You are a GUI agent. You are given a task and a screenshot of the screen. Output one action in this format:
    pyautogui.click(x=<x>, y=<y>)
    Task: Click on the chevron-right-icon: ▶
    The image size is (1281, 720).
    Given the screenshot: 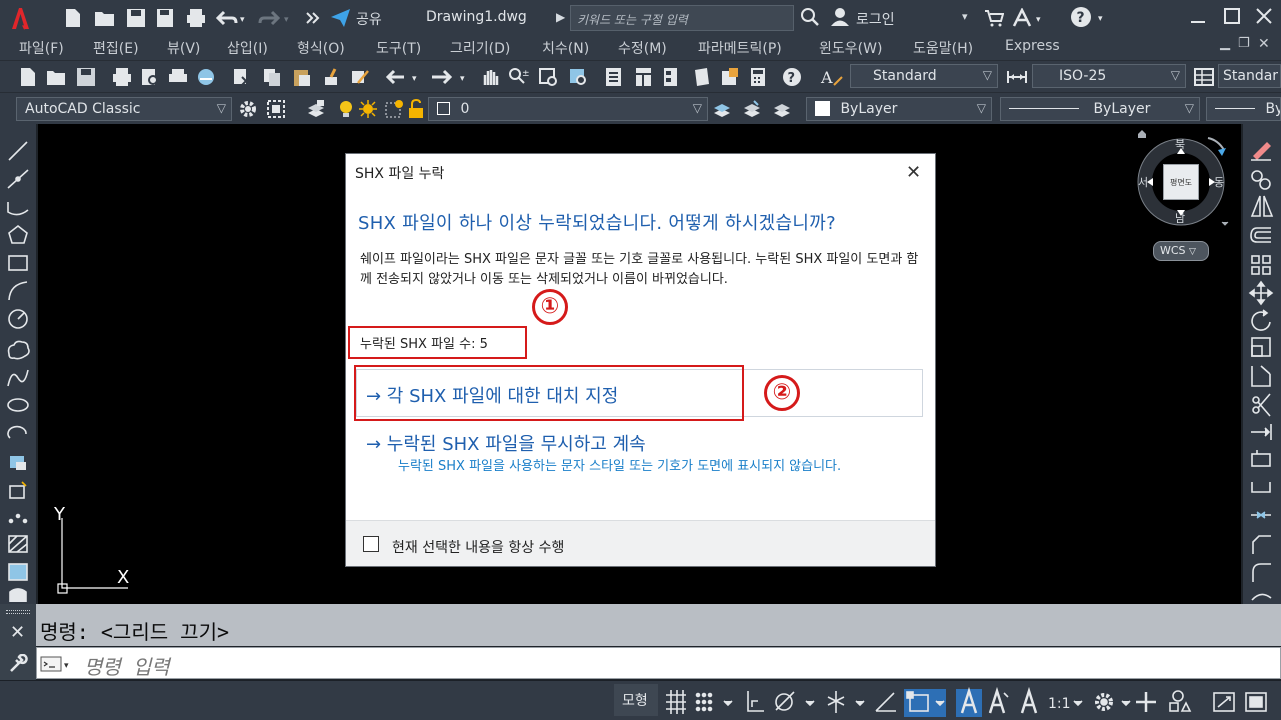 What is the action you would take?
    pyautogui.click(x=560, y=17)
    